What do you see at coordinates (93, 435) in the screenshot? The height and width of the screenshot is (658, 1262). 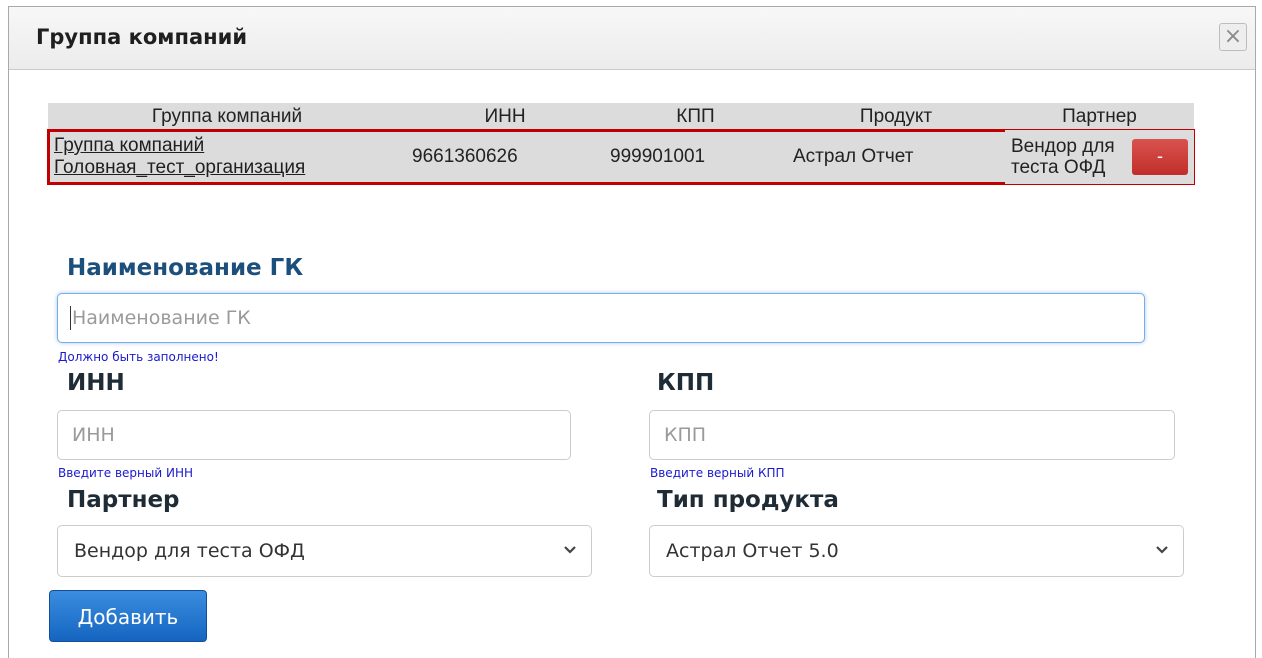 I see `inn-placeholder: ИНН` at bounding box center [93, 435].